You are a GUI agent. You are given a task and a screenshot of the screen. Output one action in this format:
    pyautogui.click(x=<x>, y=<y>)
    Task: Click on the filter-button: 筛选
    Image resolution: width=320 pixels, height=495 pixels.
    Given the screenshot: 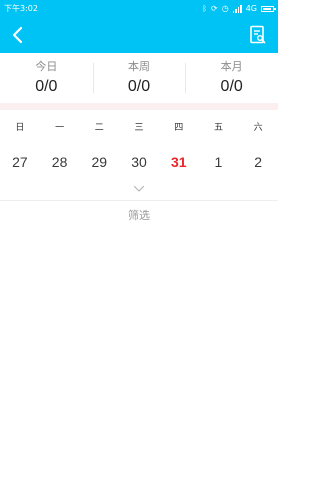 What is the action you would take?
    pyautogui.click(x=139, y=216)
    